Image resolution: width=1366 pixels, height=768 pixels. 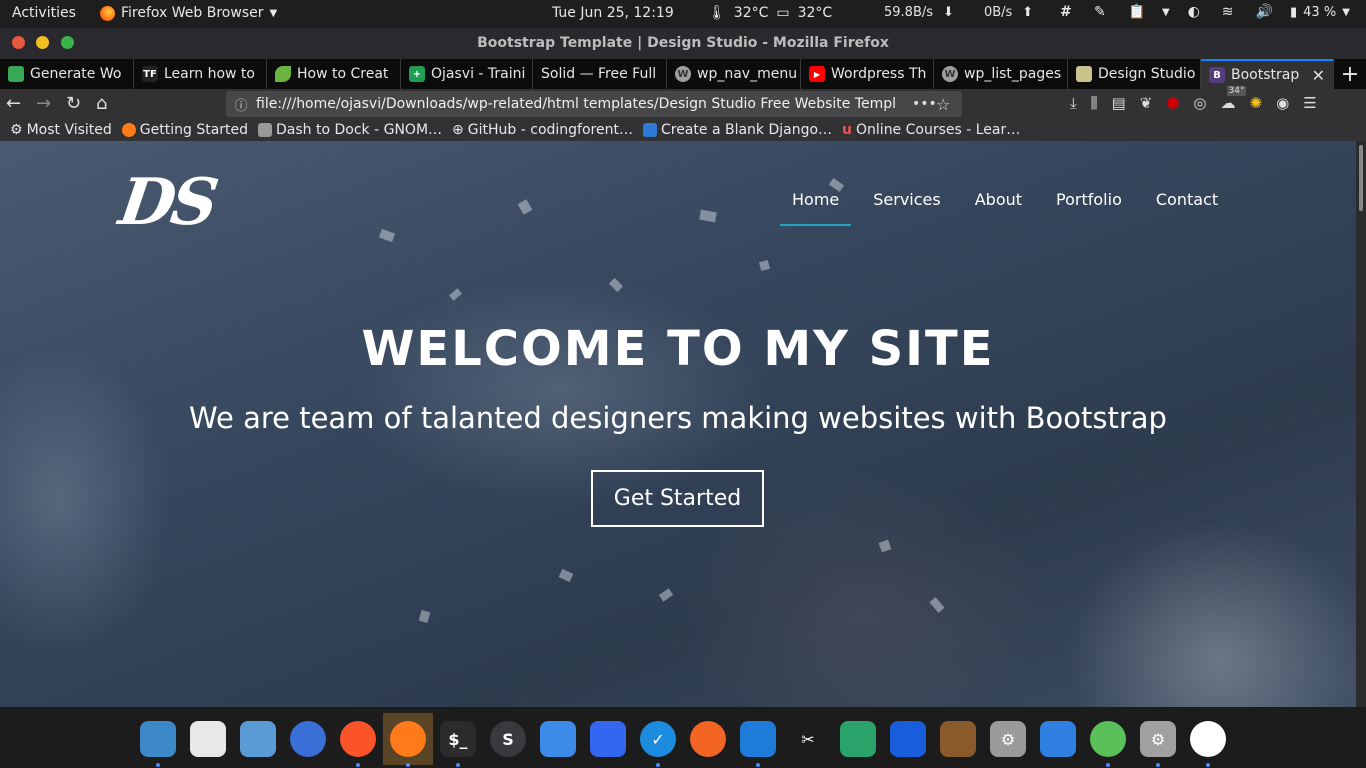 What do you see at coordinates (1119, 103) in the screenshot?
I see `sidebar-icon: ▤` at bounding box center [1119, 103].